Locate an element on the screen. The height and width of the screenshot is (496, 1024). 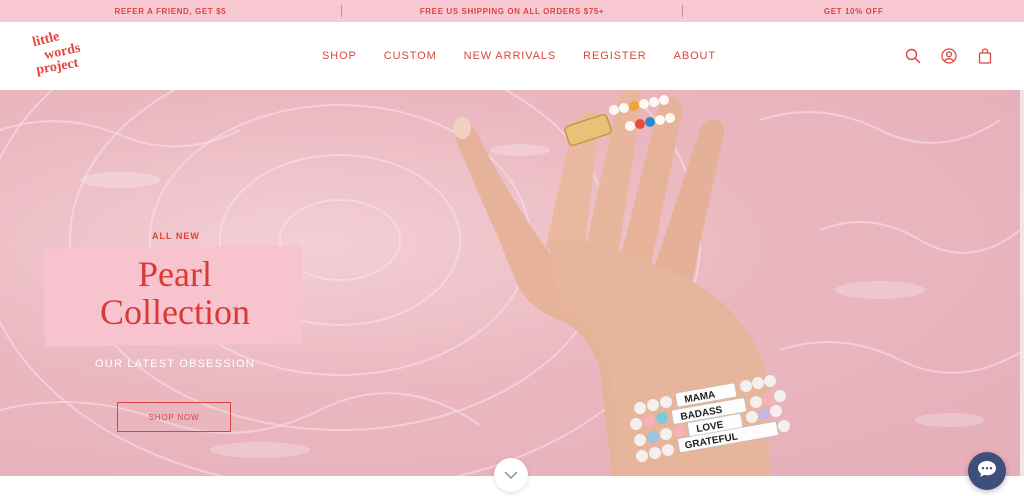
nav-new-arrivals: NEW ARRIVALS is located at coordinates (510, 56).